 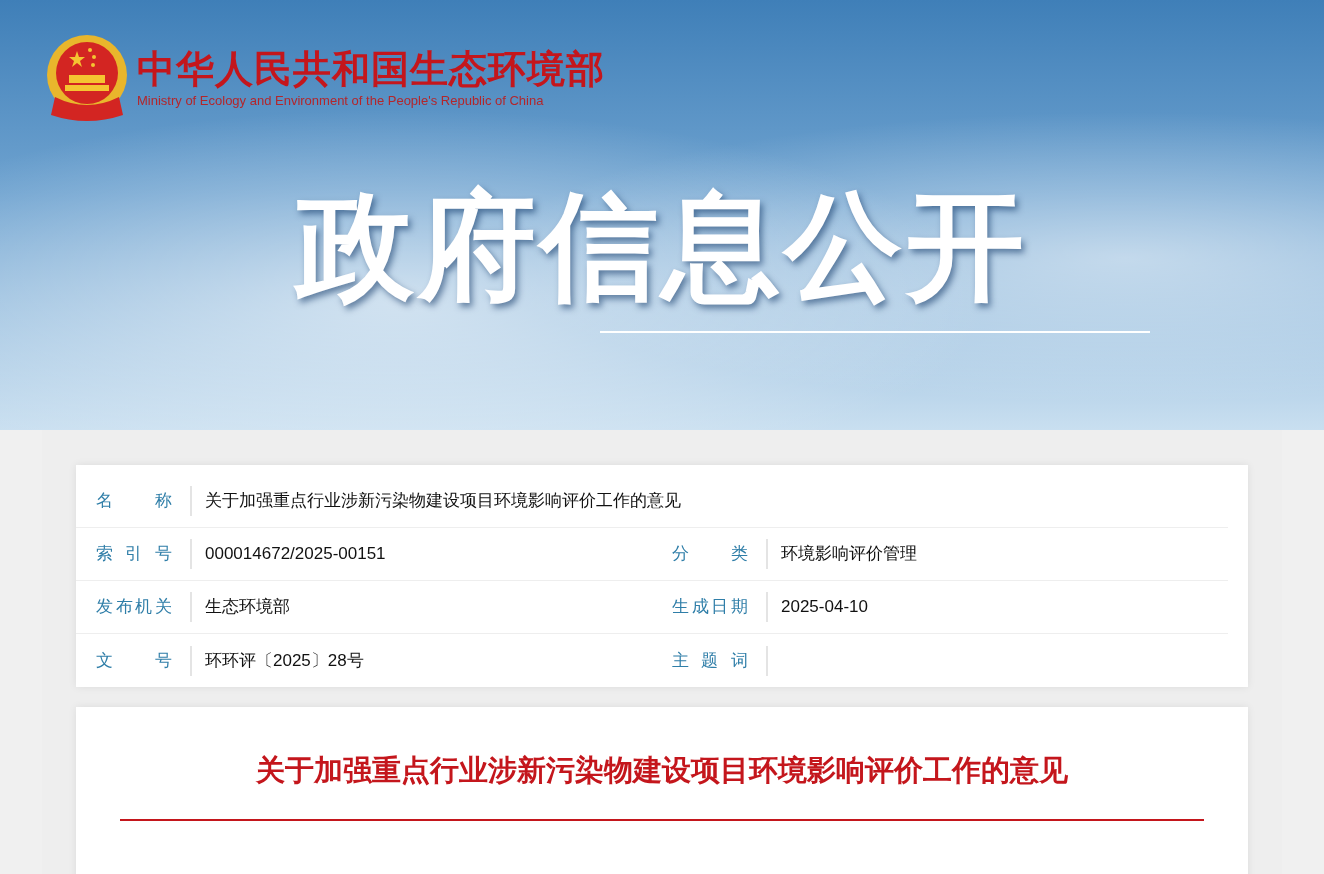 I want to click on field-label: 文 号, so click(x=134, y=660).